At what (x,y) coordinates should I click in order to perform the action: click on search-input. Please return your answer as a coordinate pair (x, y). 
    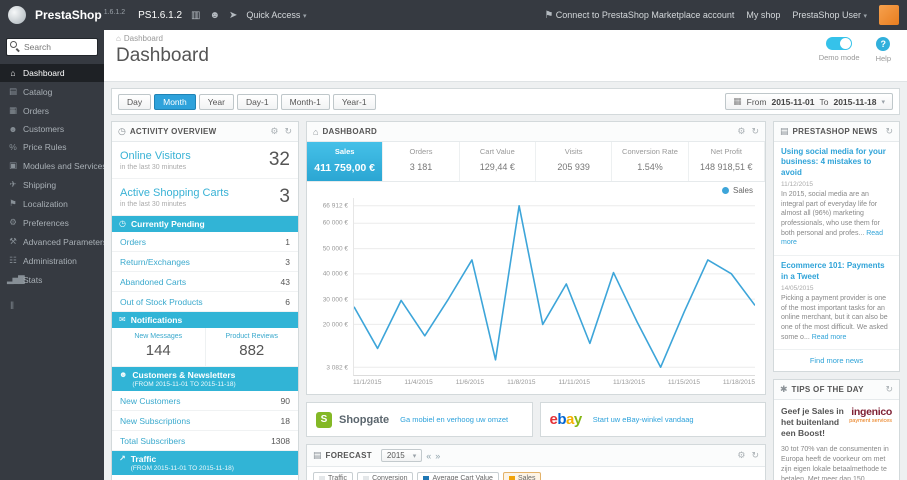
    Looking at the image, I should click on (52, 47).